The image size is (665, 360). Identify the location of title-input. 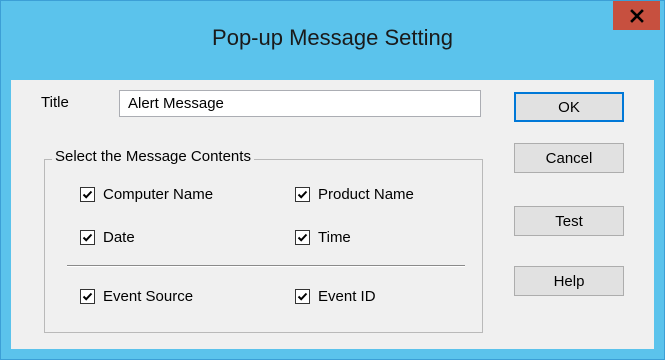
(300, 103).